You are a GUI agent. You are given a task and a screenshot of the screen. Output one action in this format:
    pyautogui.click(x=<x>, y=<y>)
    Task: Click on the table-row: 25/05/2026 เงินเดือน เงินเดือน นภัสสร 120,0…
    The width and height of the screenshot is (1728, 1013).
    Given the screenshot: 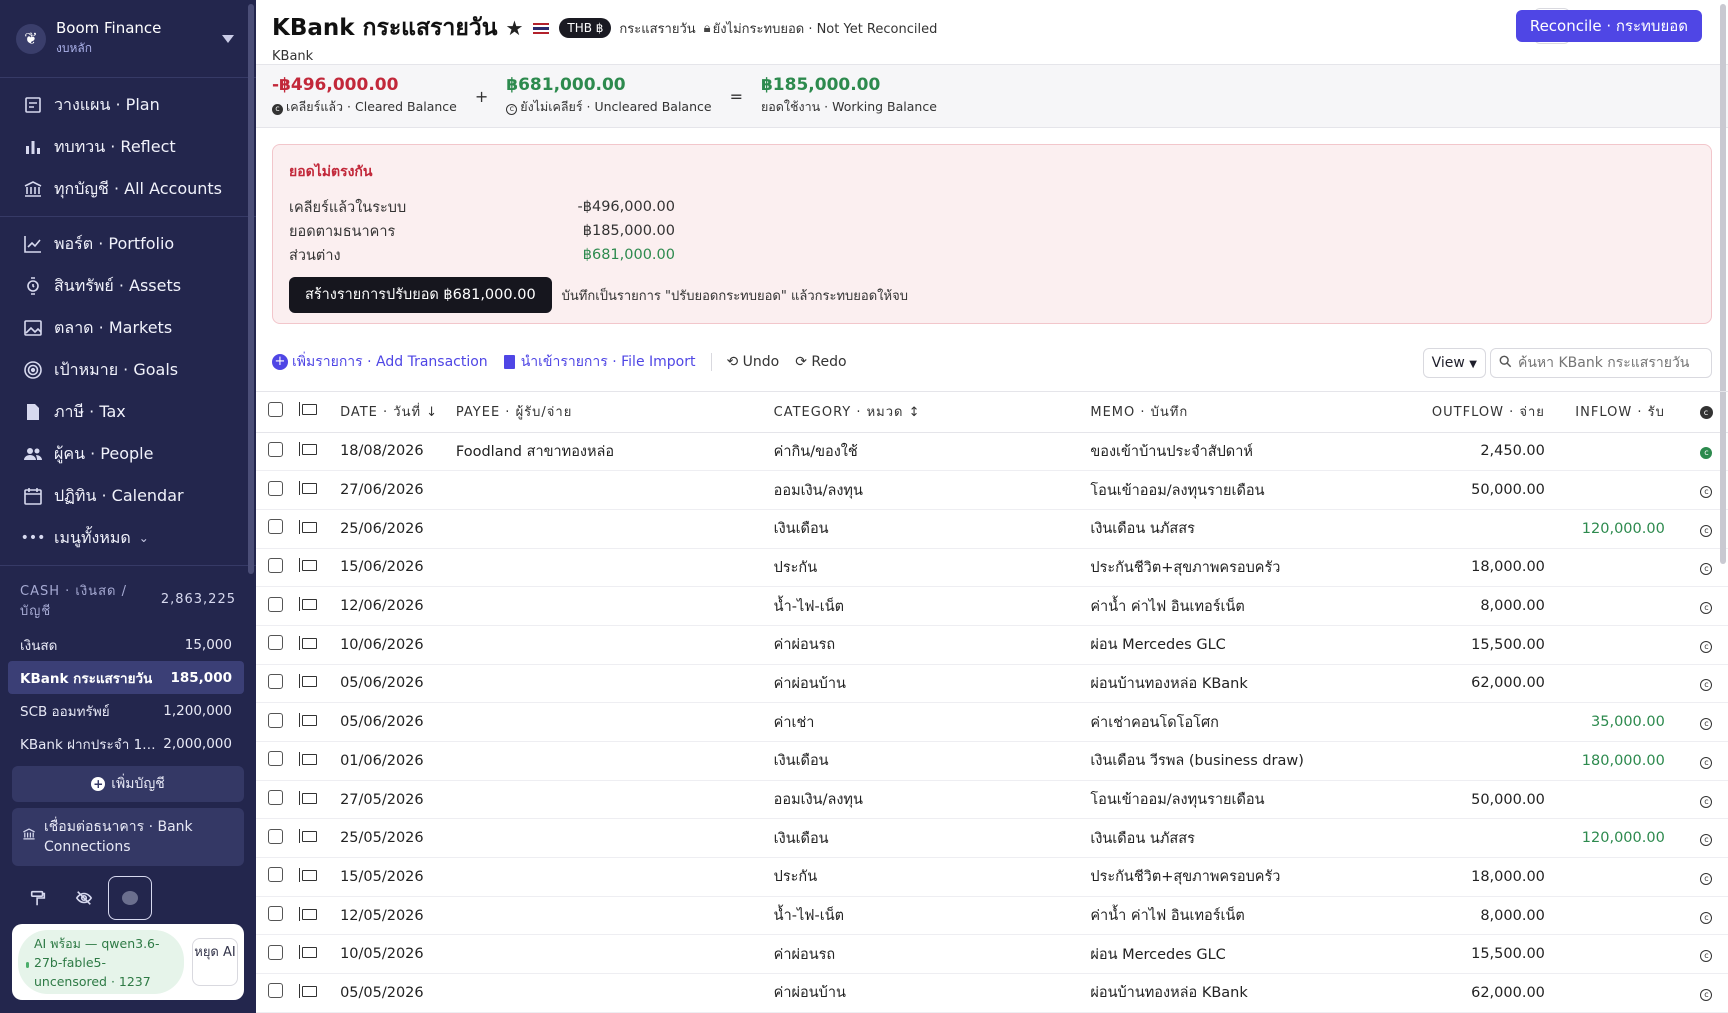 What is the action you would take?
    pyautogui.click(x=992, y=838)
    